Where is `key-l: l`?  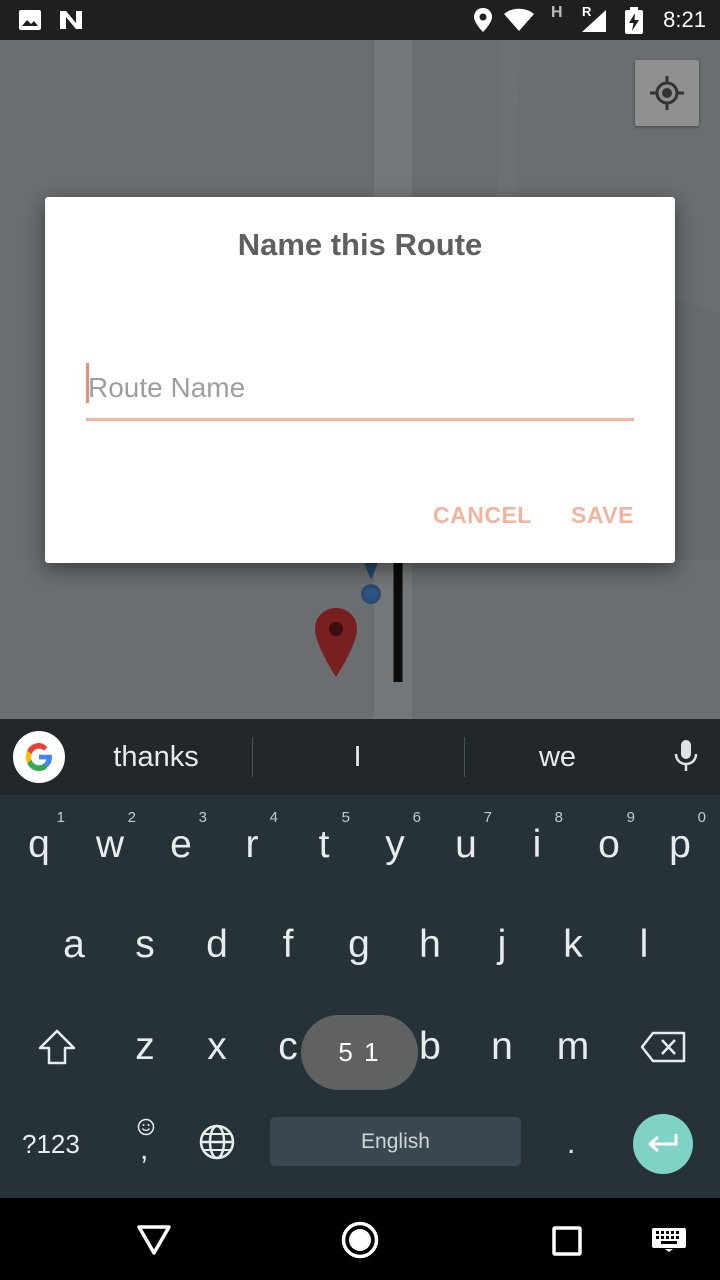
key-l: l is located at coordinates (644, 937).